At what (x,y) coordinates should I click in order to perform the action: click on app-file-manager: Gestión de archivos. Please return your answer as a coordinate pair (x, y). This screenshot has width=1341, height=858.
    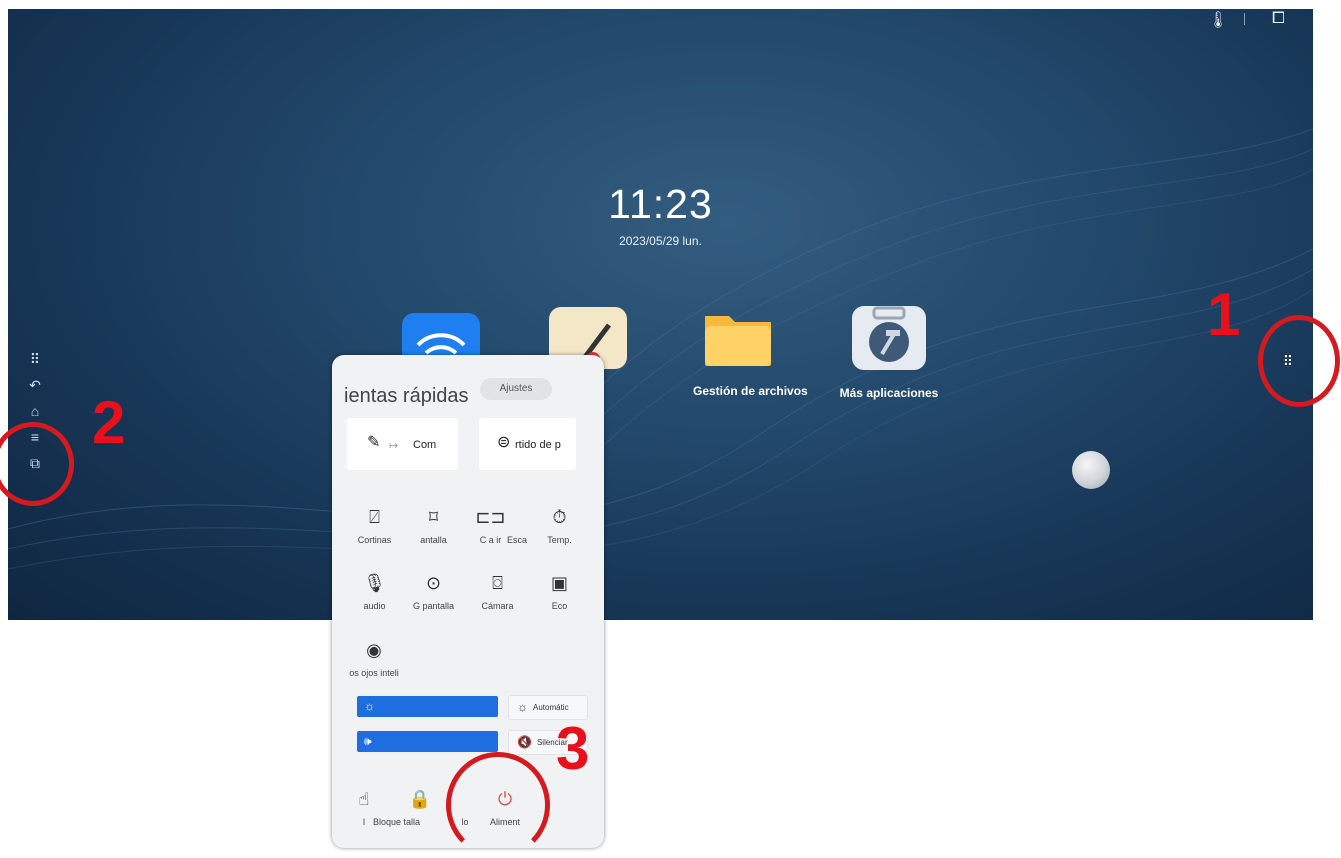
    Looking at the image, I should click on (750, 352).